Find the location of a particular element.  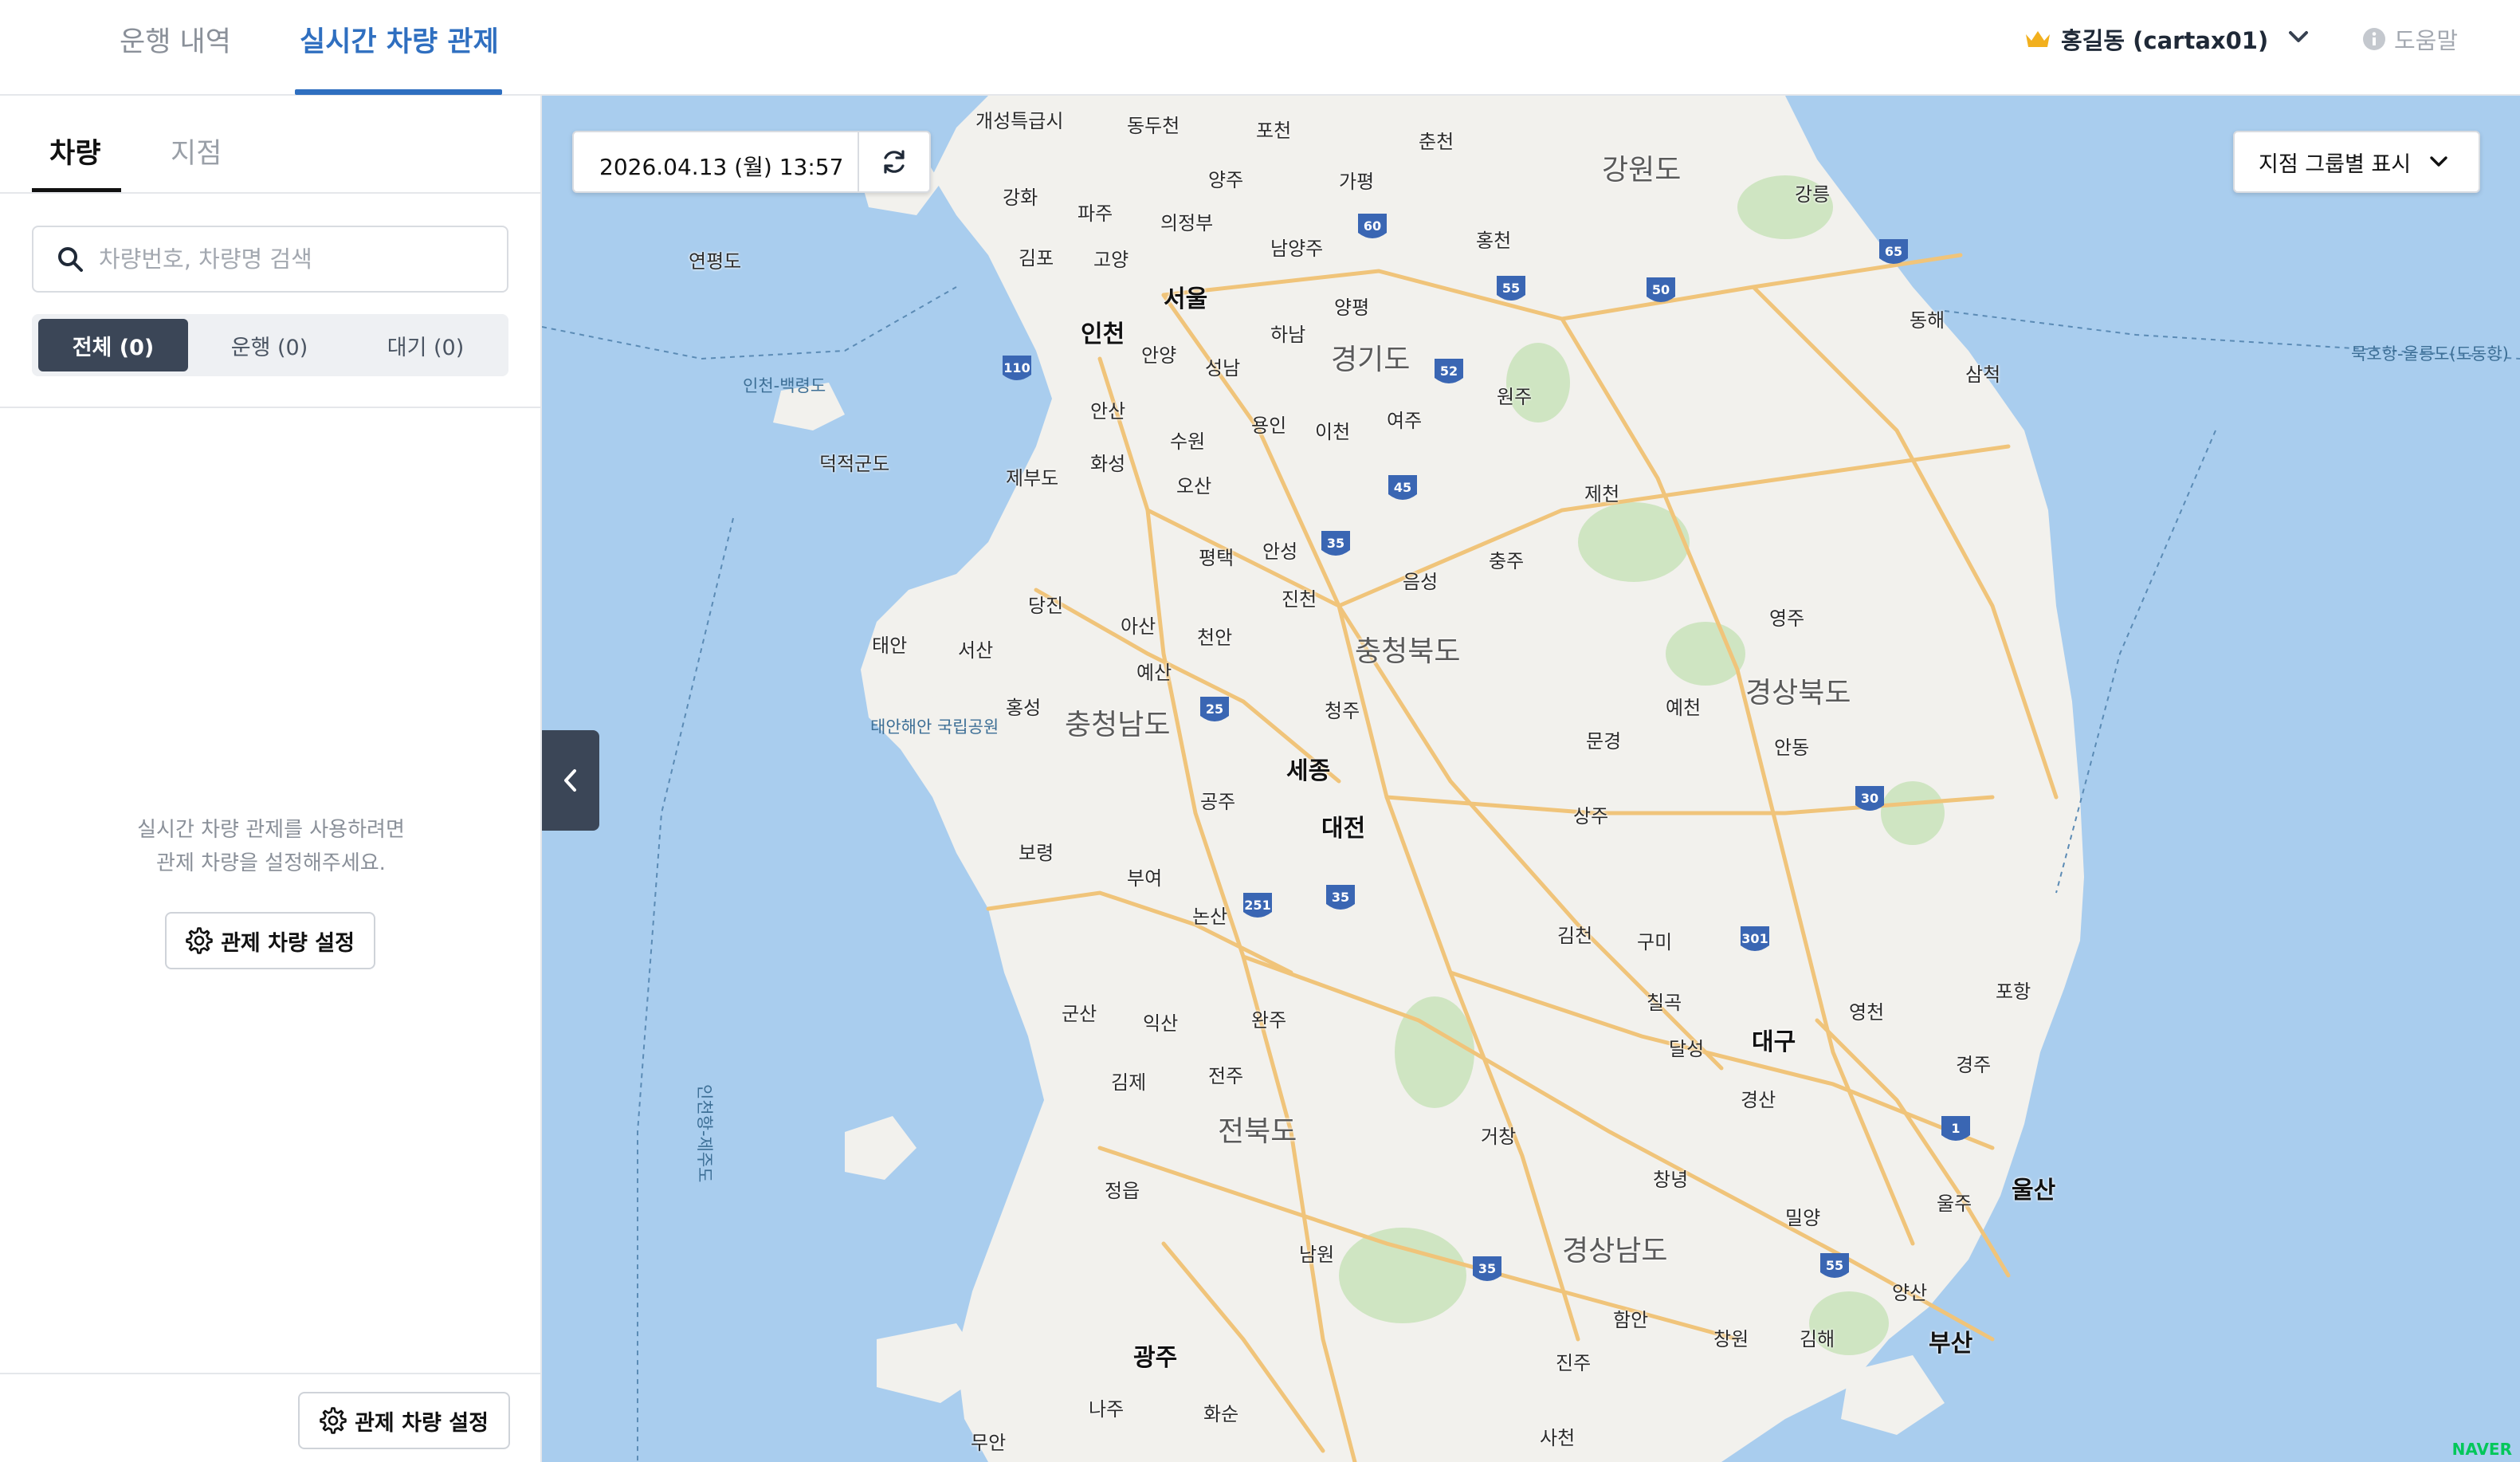

svg-text: 52 is located at coordinates (1449, 371).